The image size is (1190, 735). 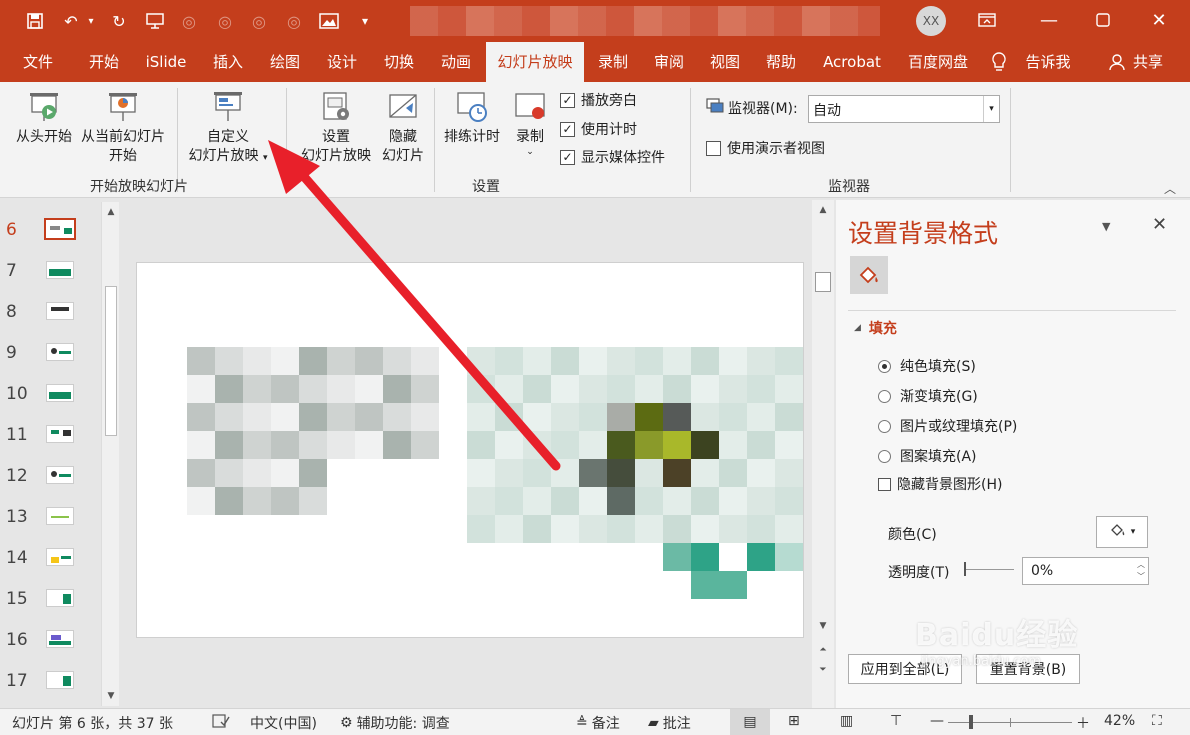 What do you see at coordinates (928, 396) in the screenshot?
I see `gradient-fill-radio: 渐变填充(G)` at bounding box center [928, 396].